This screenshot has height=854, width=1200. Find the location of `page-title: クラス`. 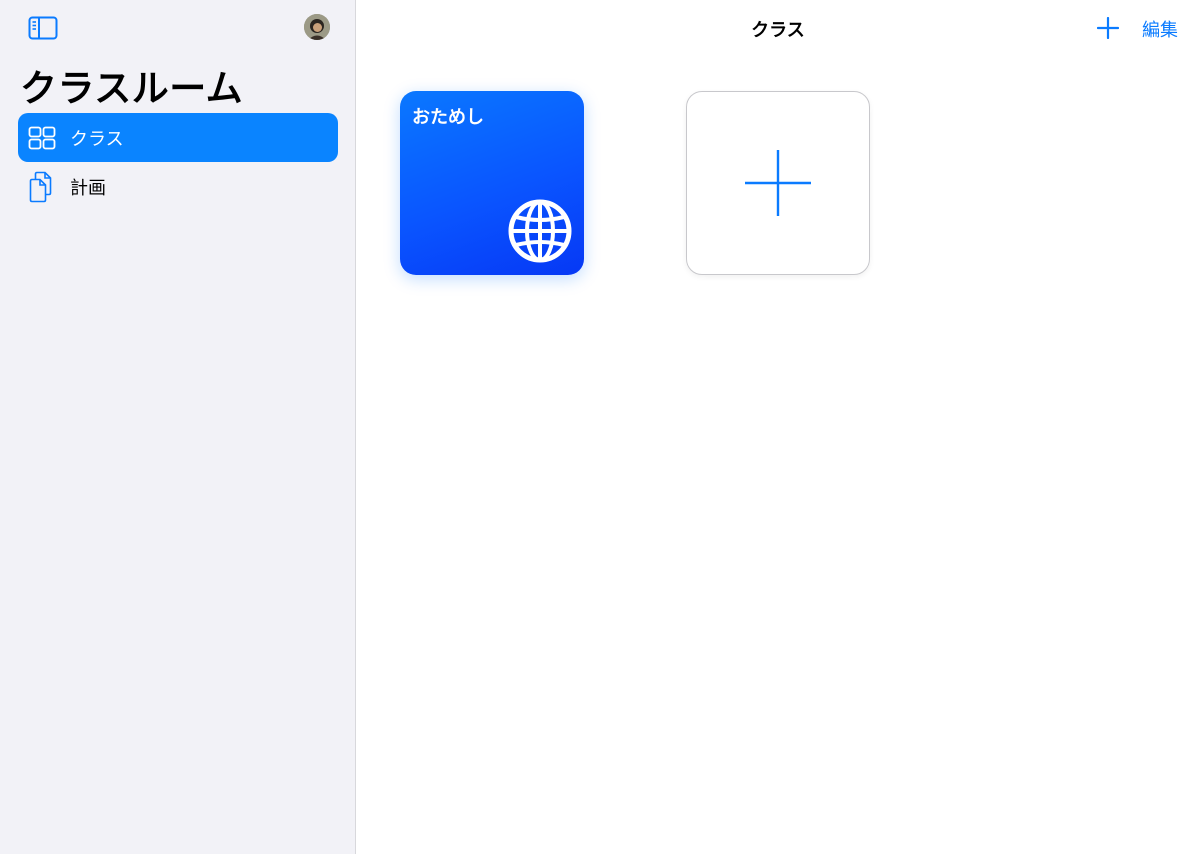

page-title: クラス is located at coordinates (778, 30).